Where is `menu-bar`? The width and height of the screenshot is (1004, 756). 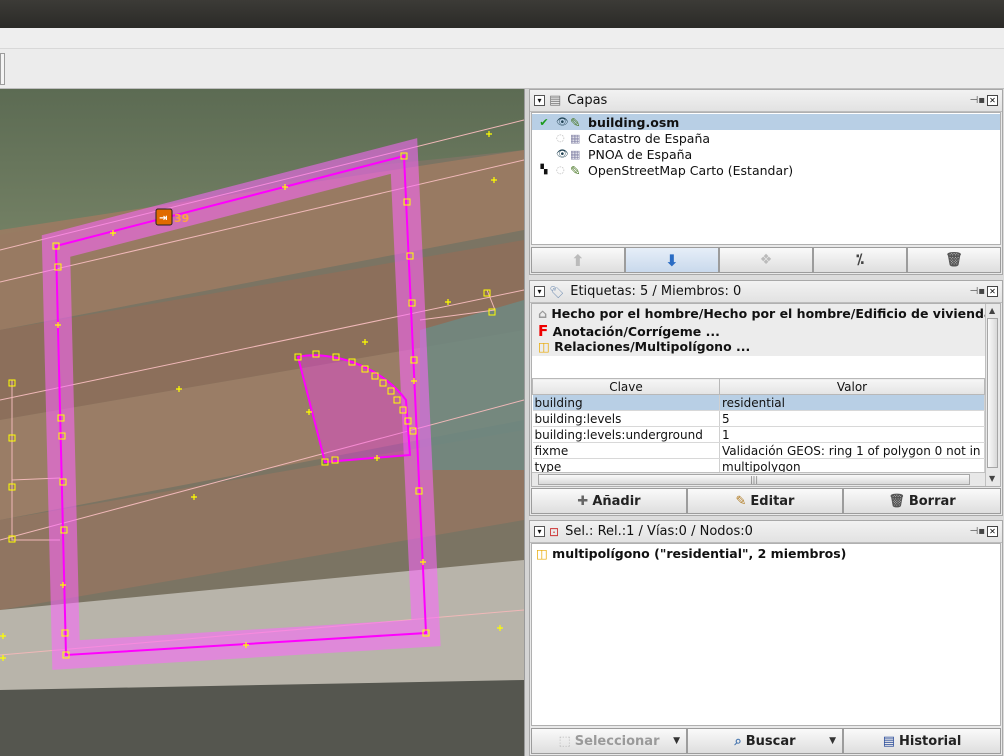 menu-bar is located at coordinates (502, 38).